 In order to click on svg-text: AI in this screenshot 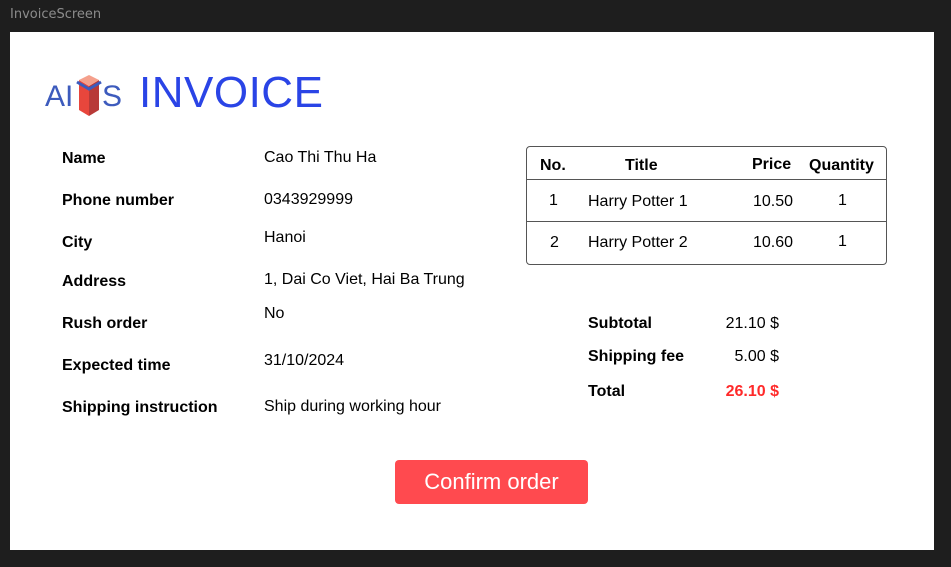, I will do `click(59, 96)`.